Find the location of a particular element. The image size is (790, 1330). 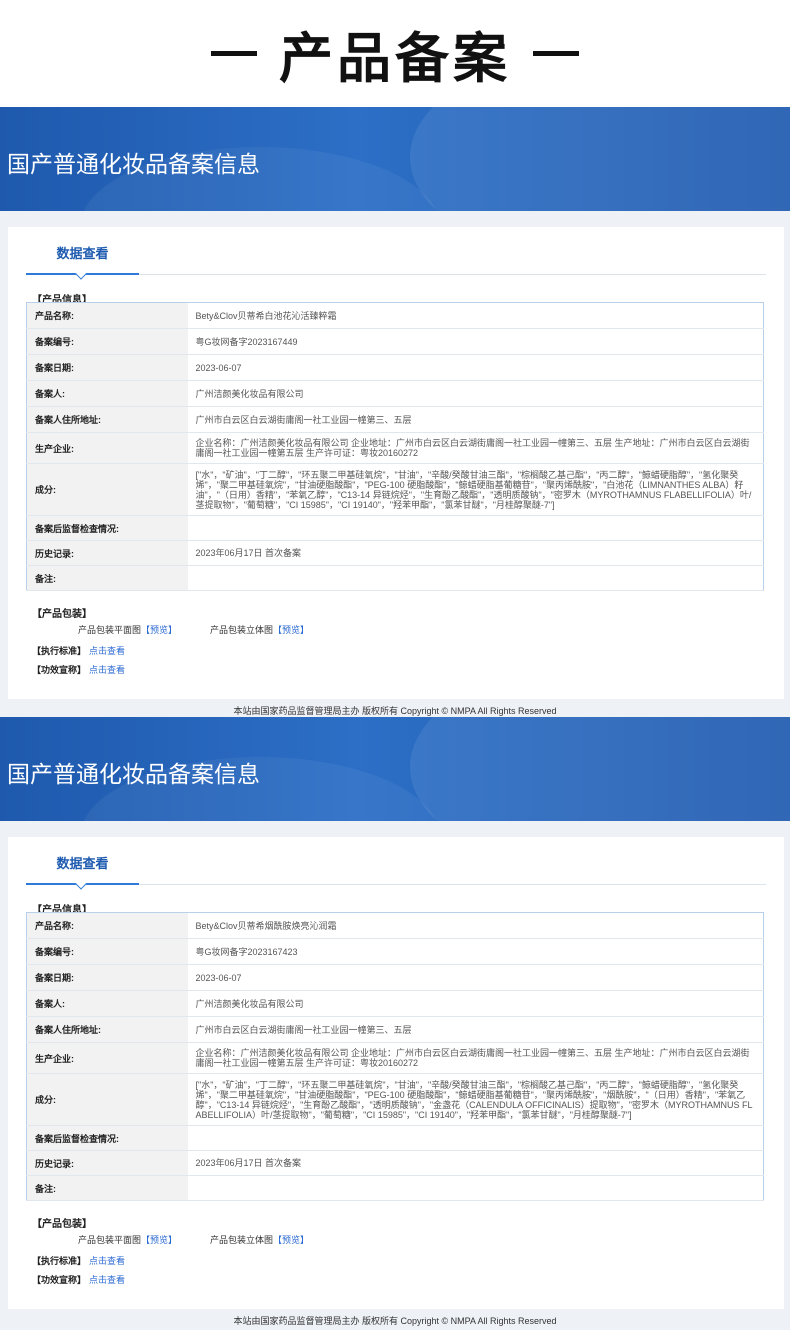

row-key: 备案人住所地址: is located at coordinates (107, 419).